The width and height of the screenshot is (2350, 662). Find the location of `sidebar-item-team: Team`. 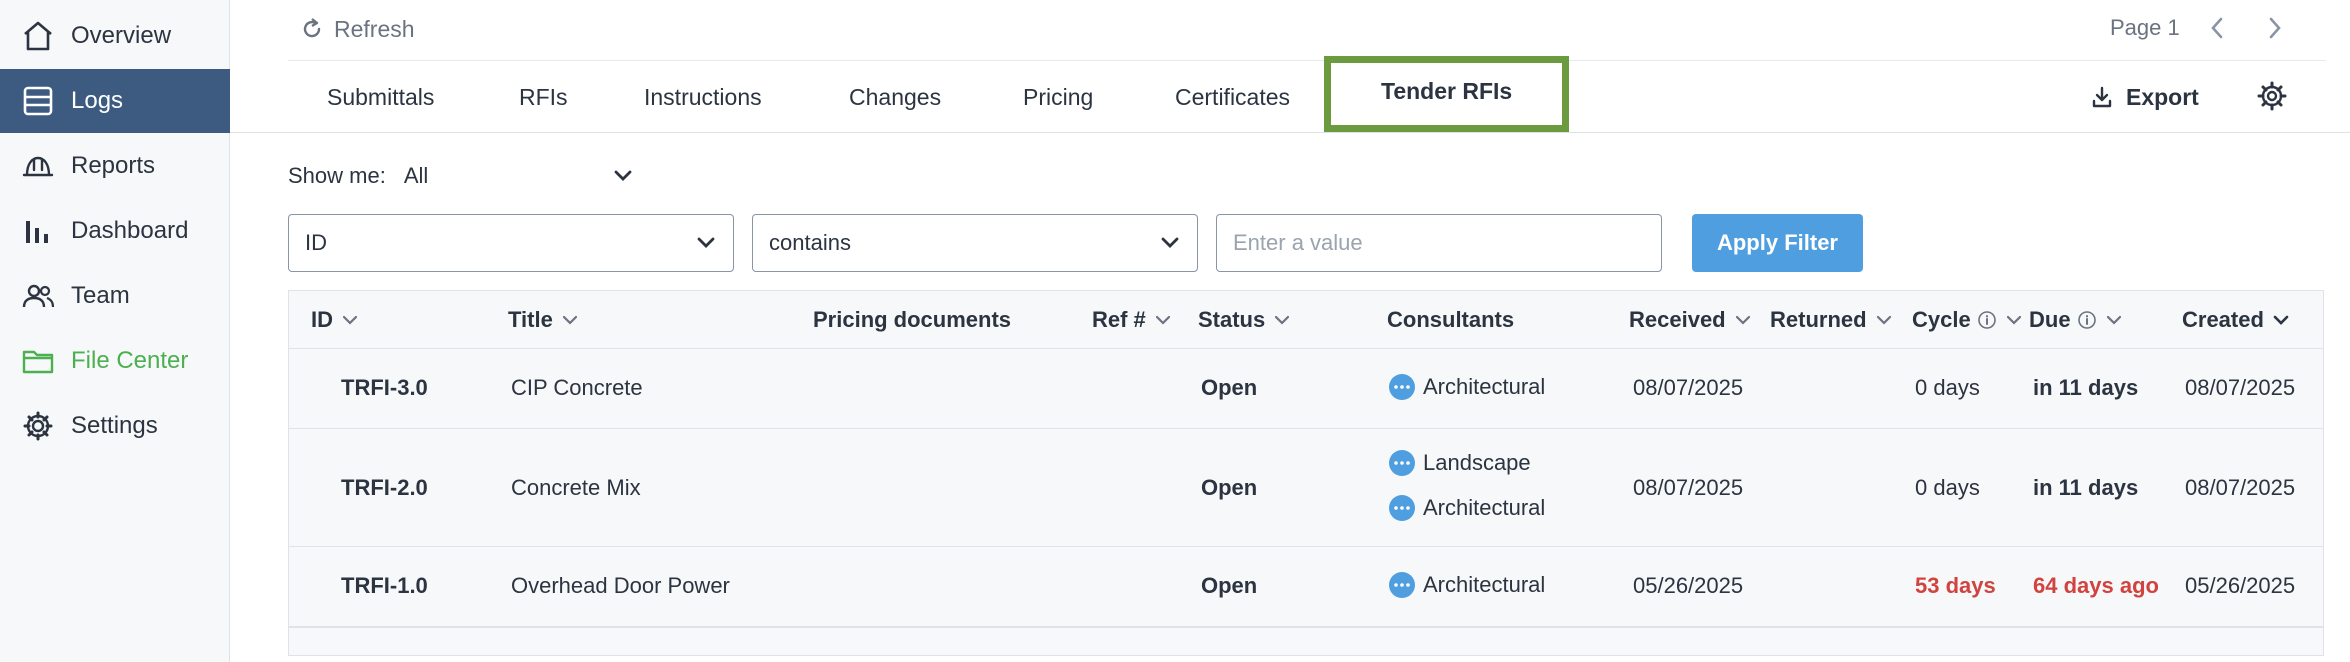

sidebar-item-team: Team is located at coordinates (115, 296).